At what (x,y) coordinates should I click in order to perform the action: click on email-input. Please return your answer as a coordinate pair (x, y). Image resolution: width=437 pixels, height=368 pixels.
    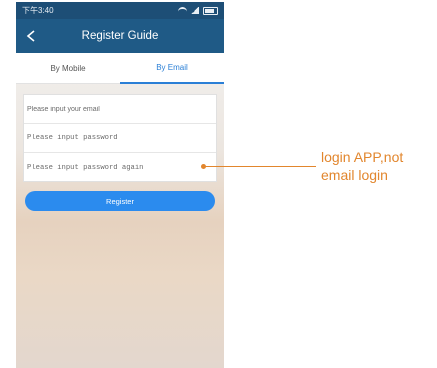
    Looking at the image, I should click on (121, 109).